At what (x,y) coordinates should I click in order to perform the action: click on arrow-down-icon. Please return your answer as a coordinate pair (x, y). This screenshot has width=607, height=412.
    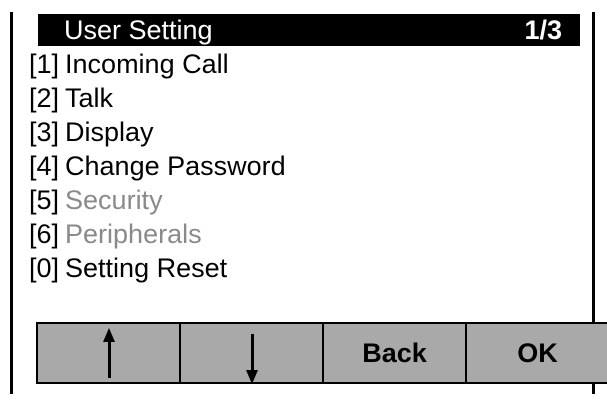
    Looking at the image, I should click on (252, 359).